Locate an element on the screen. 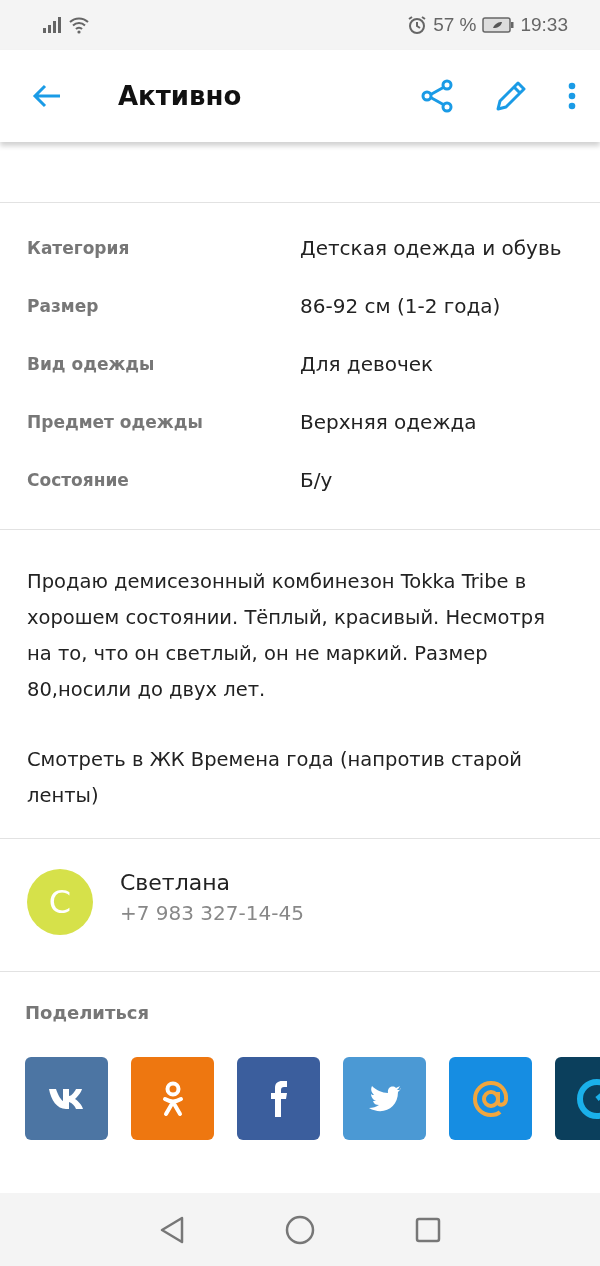 The image size is (600, 1266). alarm-icon is located at coordinates (417, 25).